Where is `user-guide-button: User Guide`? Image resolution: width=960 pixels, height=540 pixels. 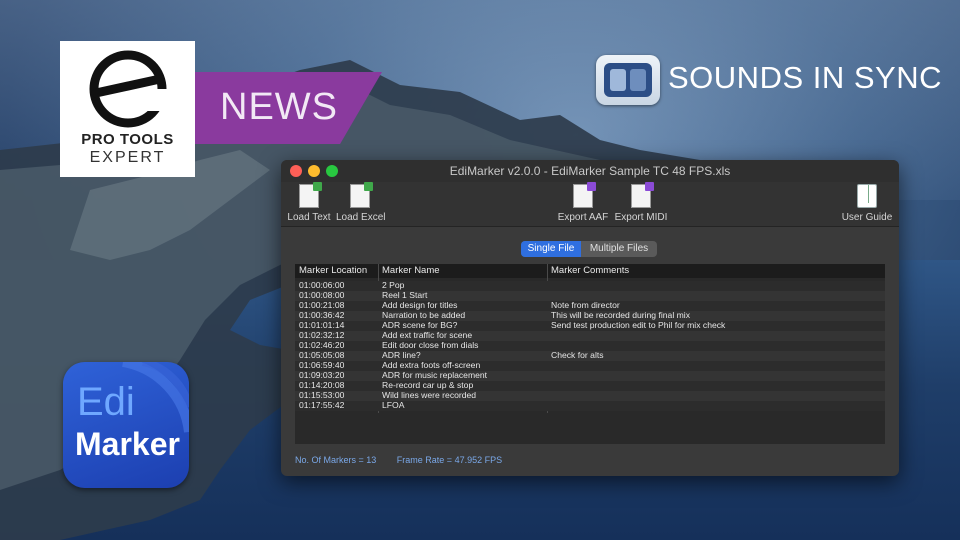
user-guide-button: User Guide is located at coordinates (867, 203).